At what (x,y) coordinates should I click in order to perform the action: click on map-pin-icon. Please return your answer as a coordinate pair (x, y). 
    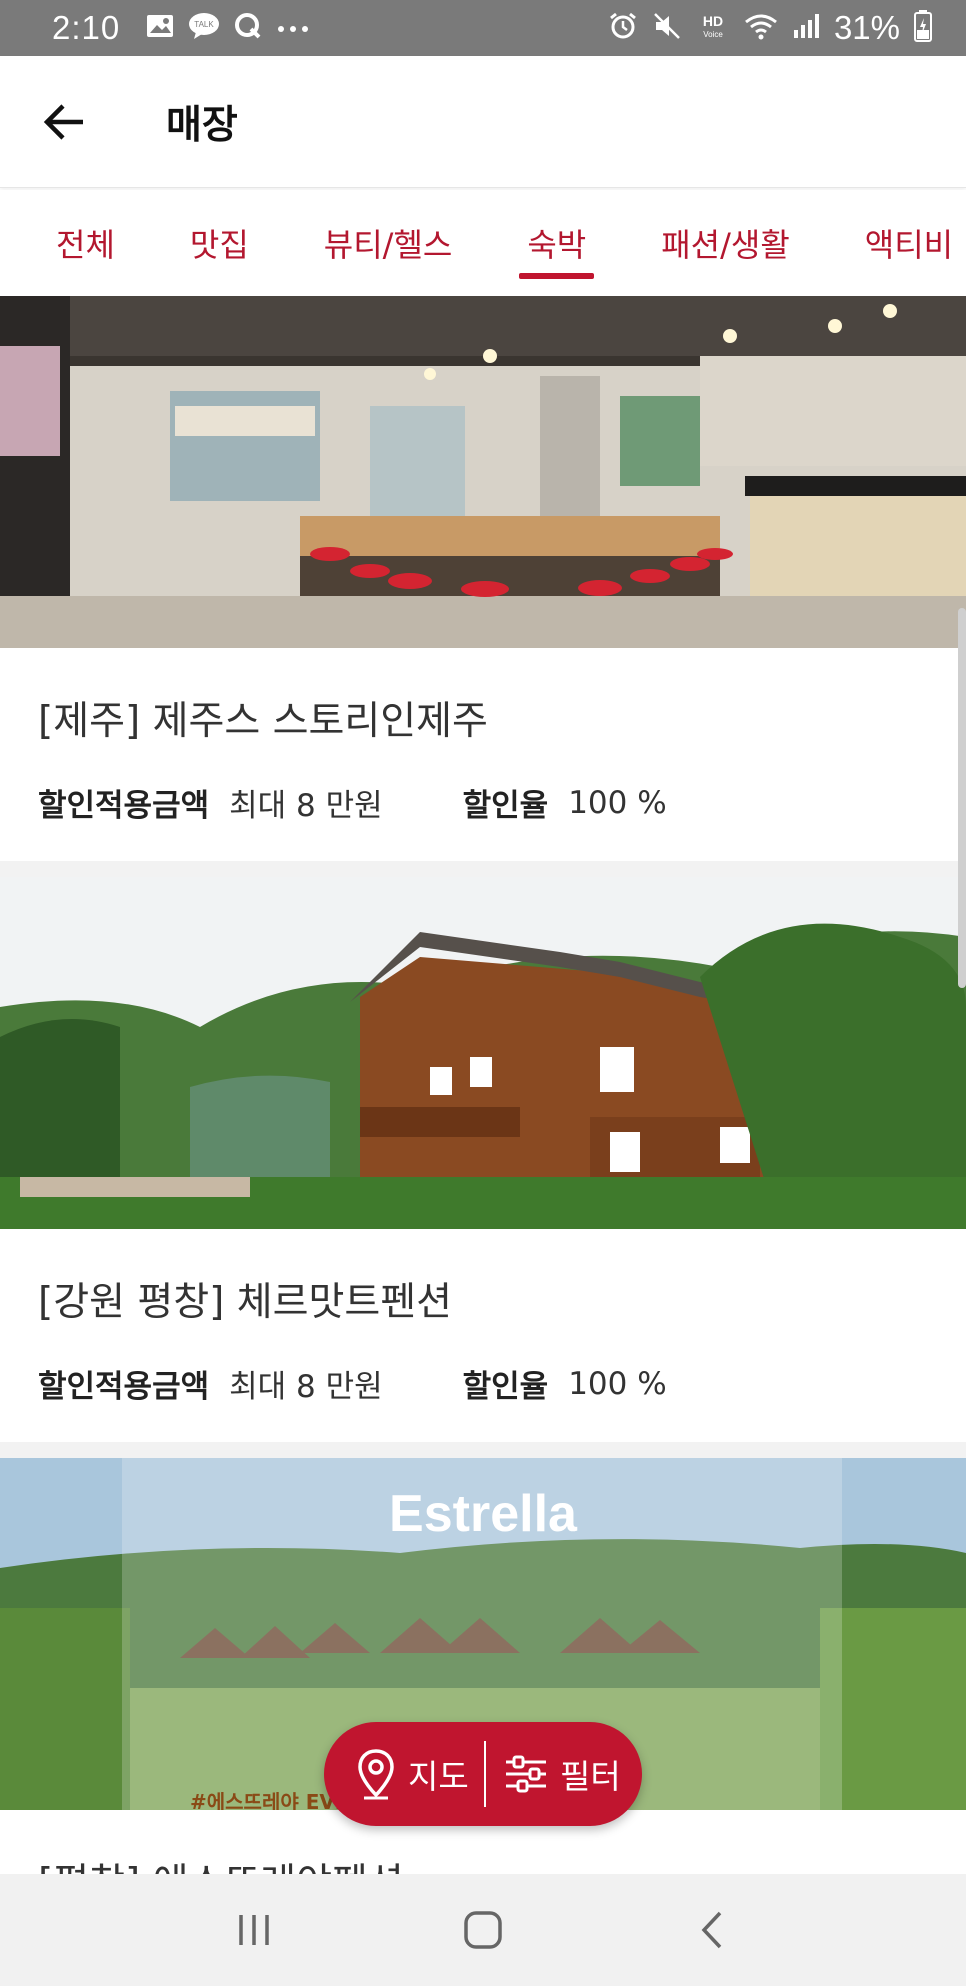
    Looking at the image, I should click on (376, 1774).